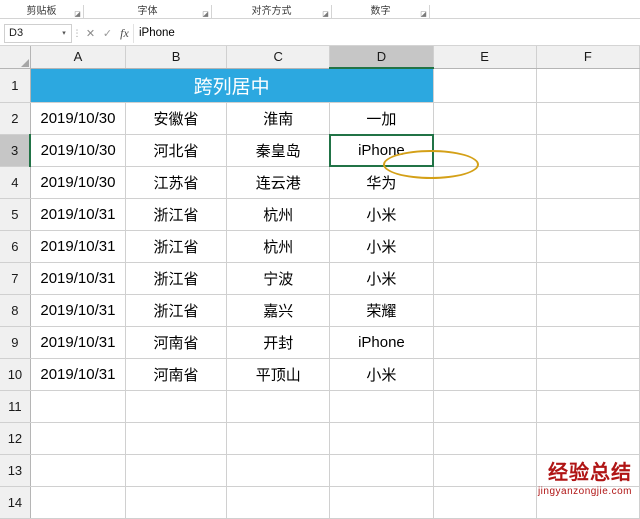  What do you see at coordinates (423, 14) in the screenshot?
I see `number-dialog-launcher-icon: ◪` at bounding box center [423, 14].